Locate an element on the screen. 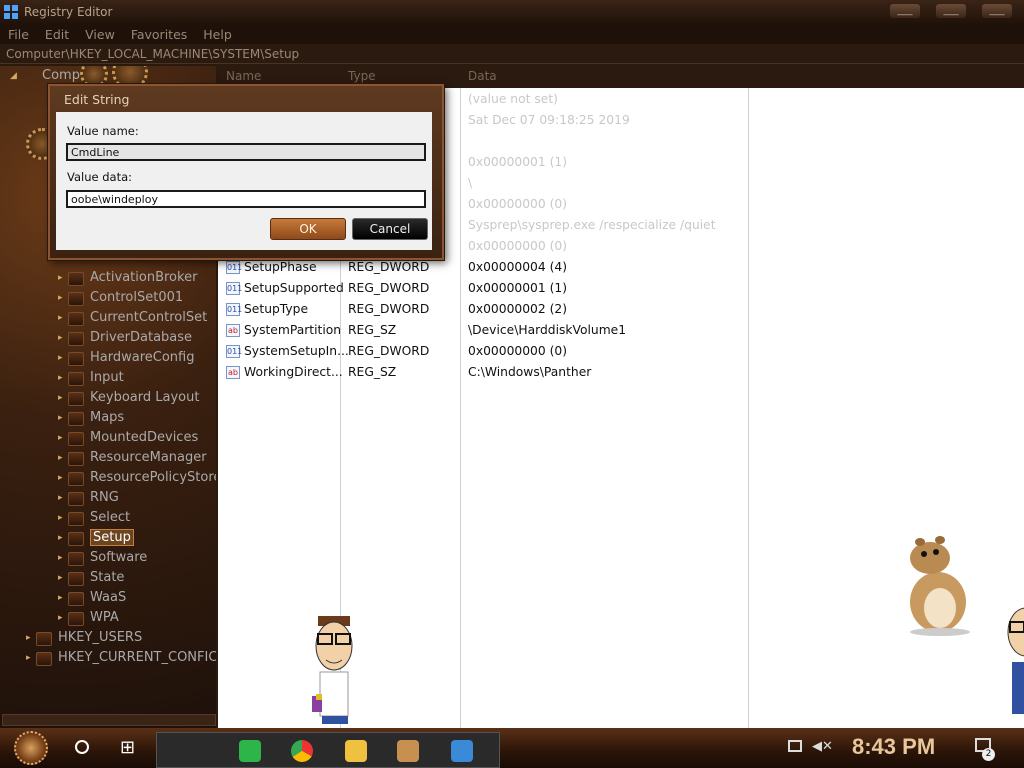  binary-value-icon: 011 is located at coordinates (234, 309).